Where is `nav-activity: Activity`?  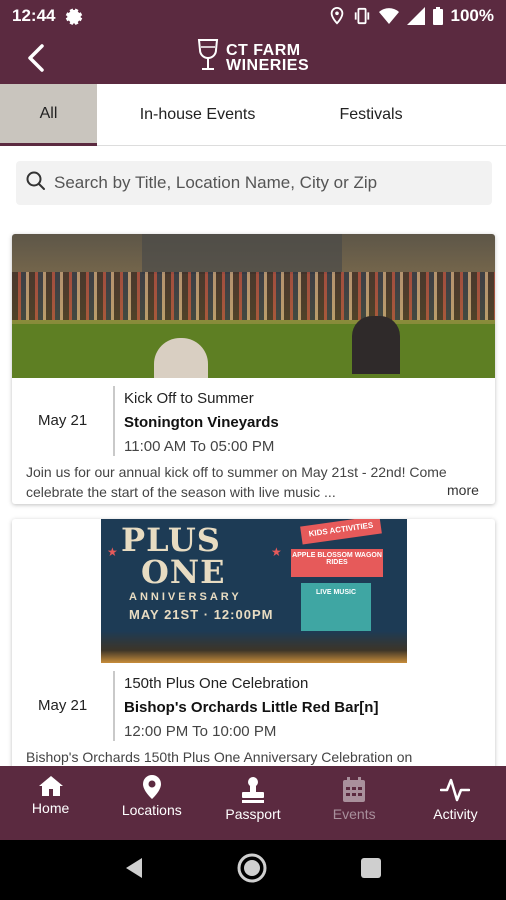 nav-activity: Activity is located at coordinates (455, 803).